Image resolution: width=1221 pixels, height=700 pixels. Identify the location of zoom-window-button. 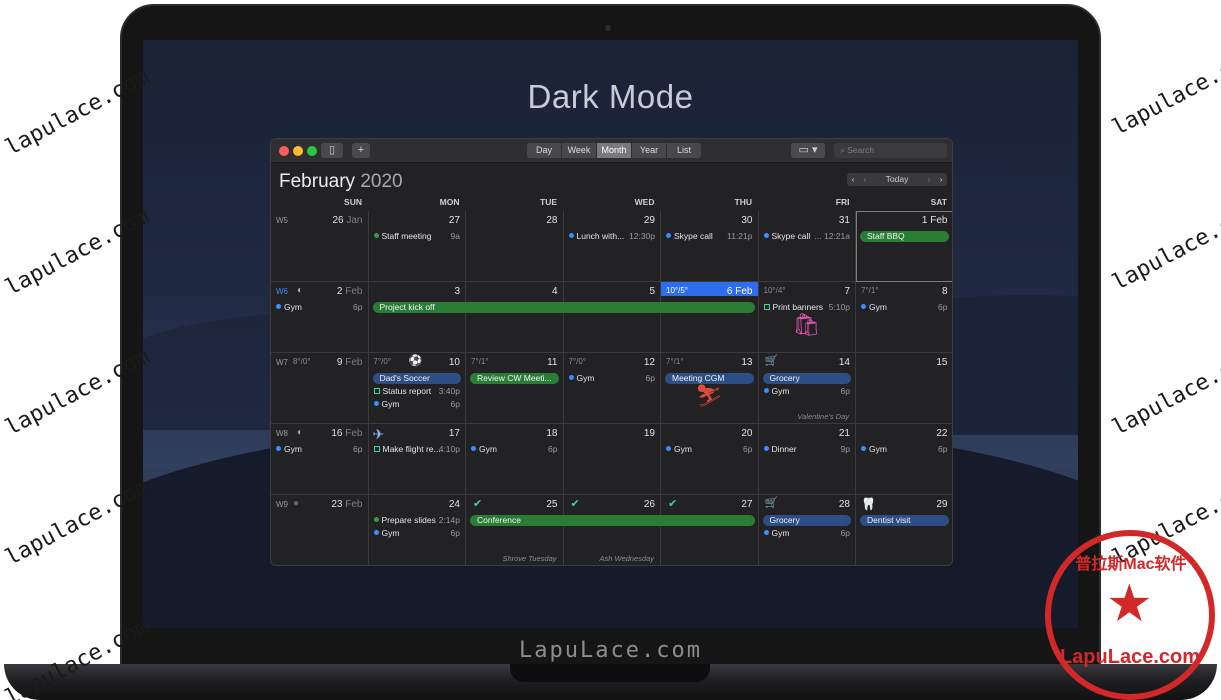
(312, 151).